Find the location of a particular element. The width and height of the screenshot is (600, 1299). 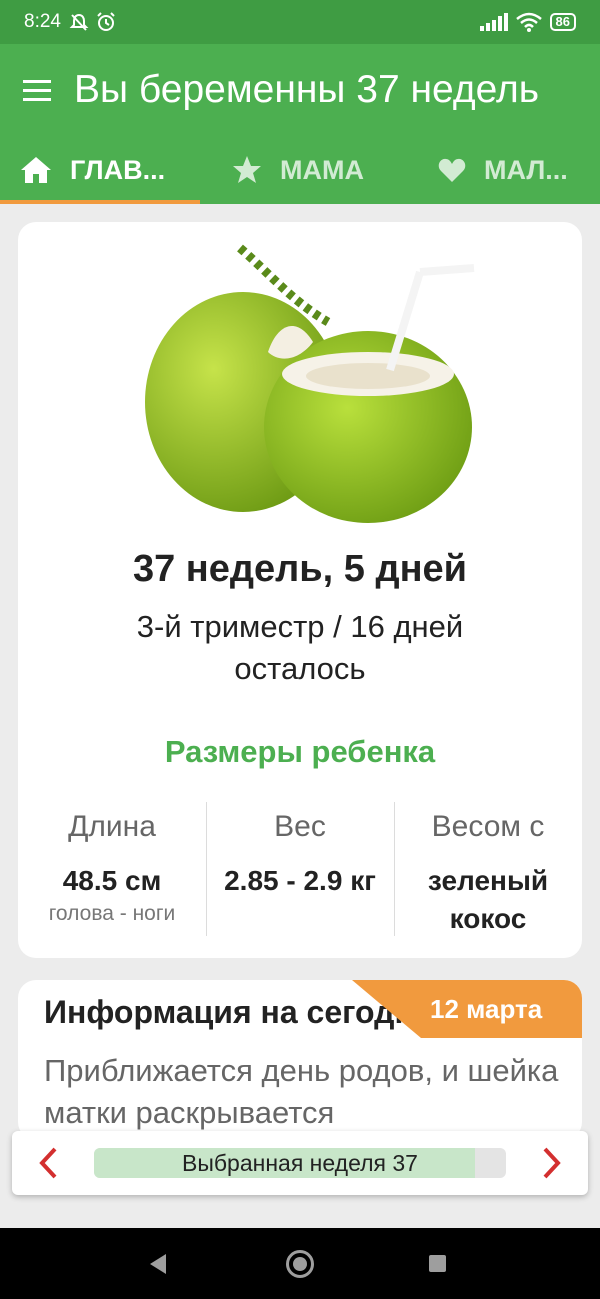

green-coconut-image is located at coordinates (310, 383).